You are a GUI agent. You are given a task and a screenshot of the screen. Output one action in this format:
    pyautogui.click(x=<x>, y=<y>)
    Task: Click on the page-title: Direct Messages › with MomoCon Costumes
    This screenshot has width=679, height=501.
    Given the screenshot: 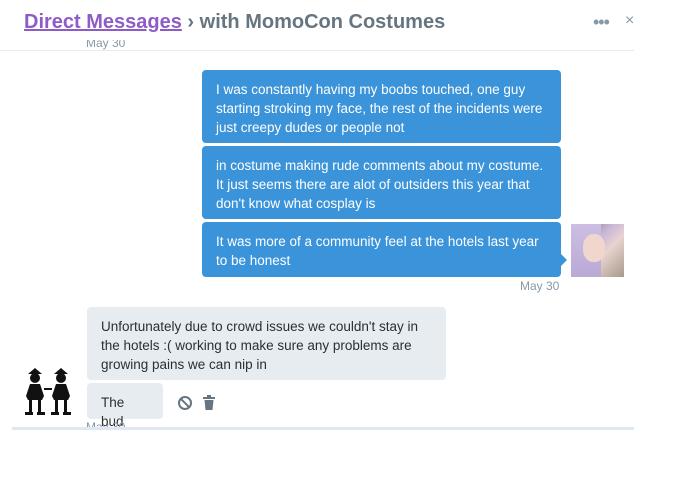 What is the action you would take?
    pyautogui.click(x=234, y=22)
    